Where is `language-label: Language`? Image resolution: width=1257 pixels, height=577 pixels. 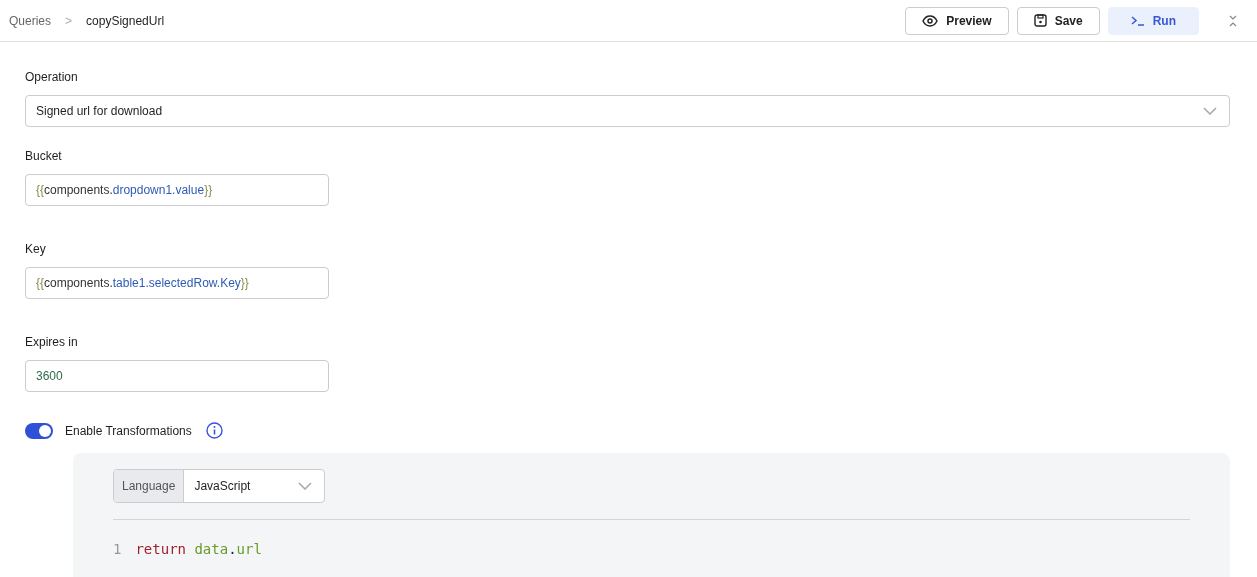 language-label: Language is located at coordinates (149, 486).